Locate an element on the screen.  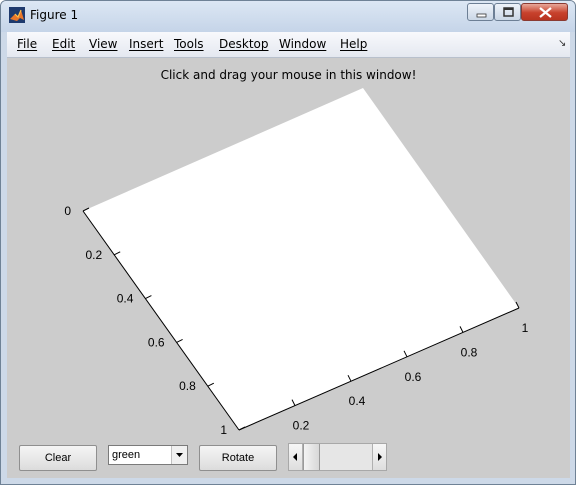
bottom-axis-tick-label: 0.6 is located at coordinates (413, 377).